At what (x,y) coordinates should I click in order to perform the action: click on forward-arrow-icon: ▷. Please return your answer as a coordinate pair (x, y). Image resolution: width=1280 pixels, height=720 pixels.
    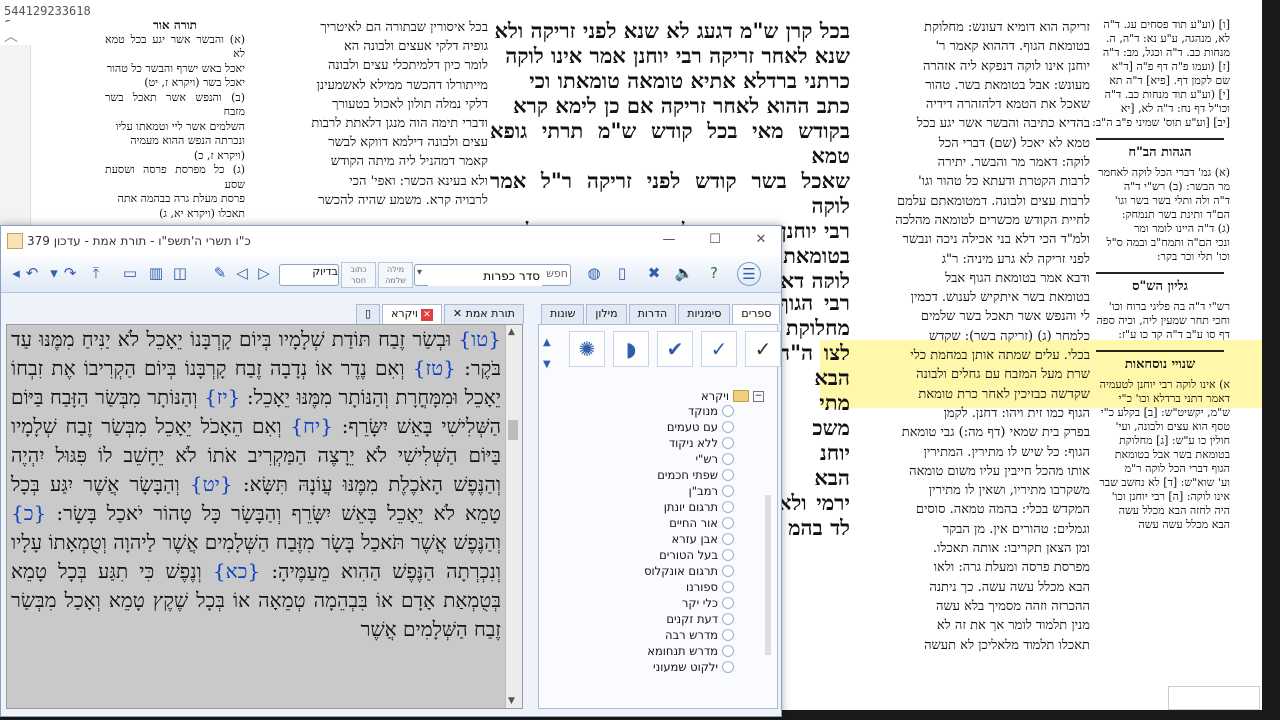
    Looking at the image, I should click on (264, 273).